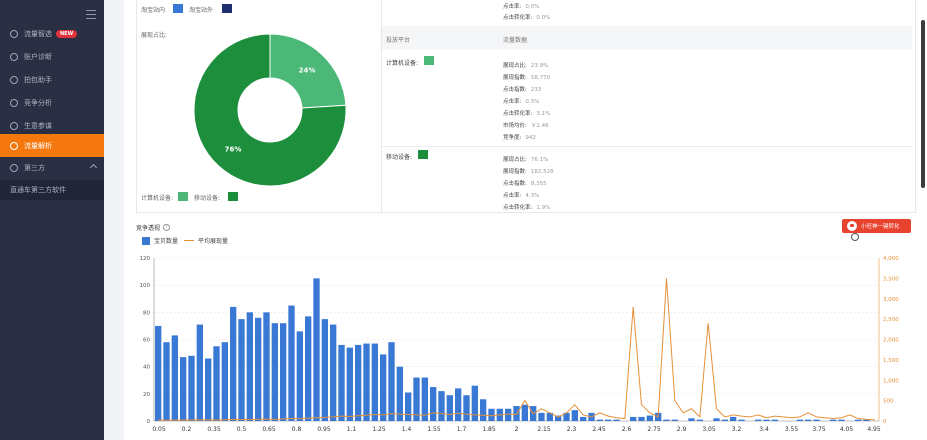 This screenshot has width=927, height=440. I want to click on x-tick-label: 0.8, so click(297, 429).